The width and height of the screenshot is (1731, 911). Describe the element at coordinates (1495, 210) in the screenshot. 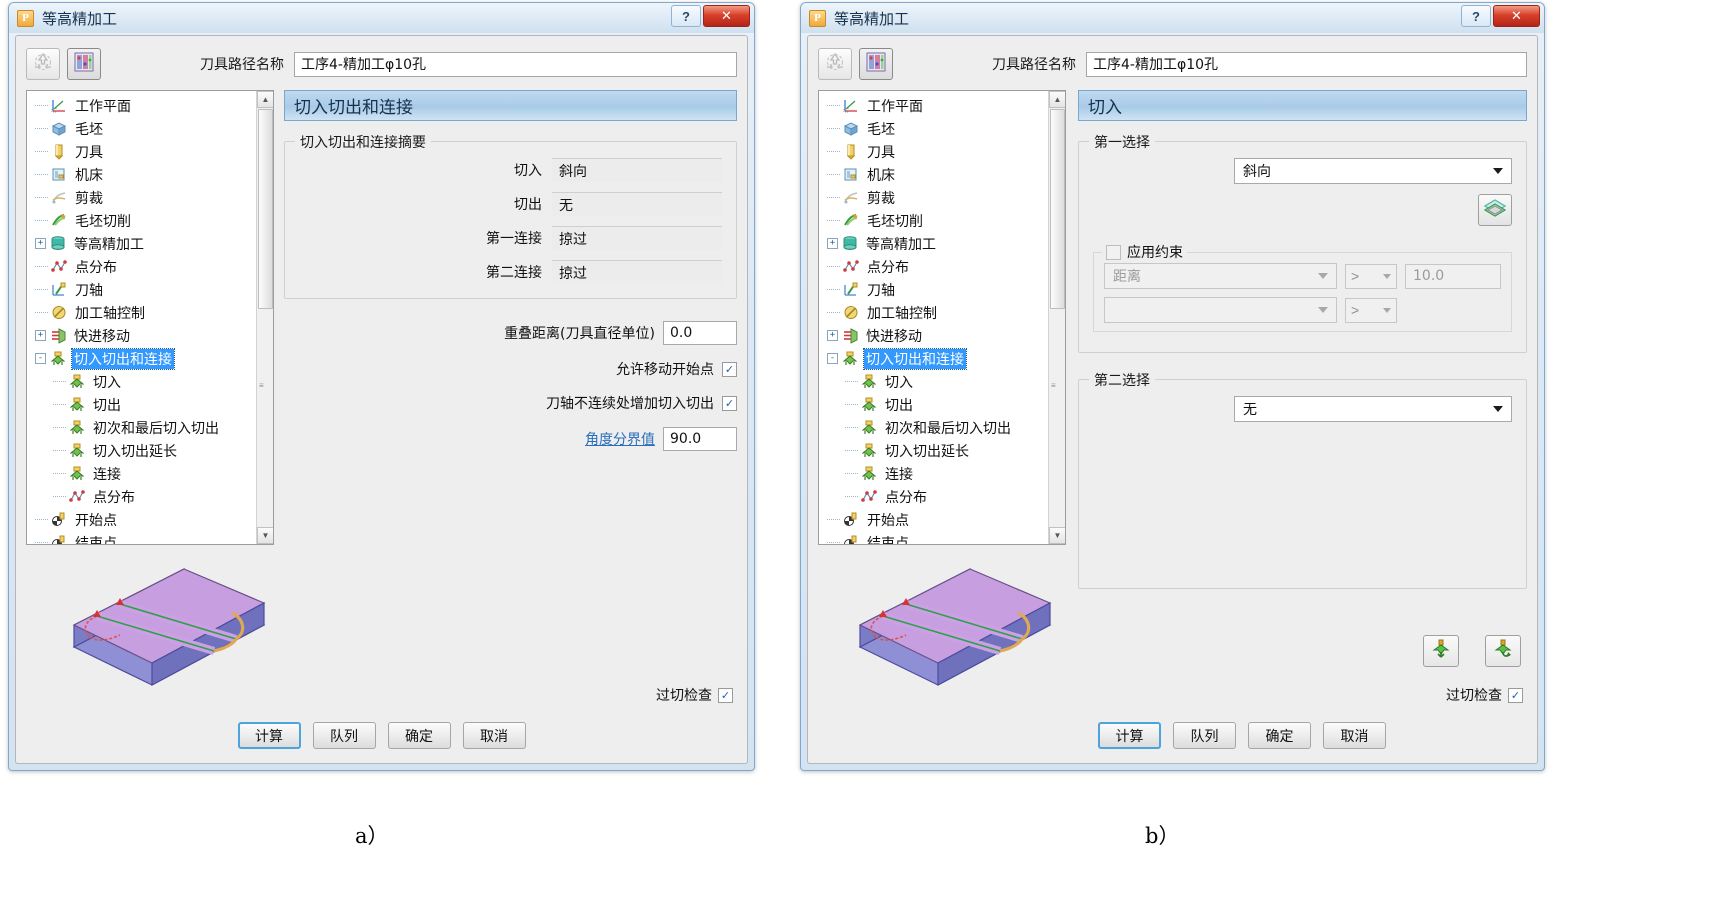

I see `ramp-options-button` at that location.